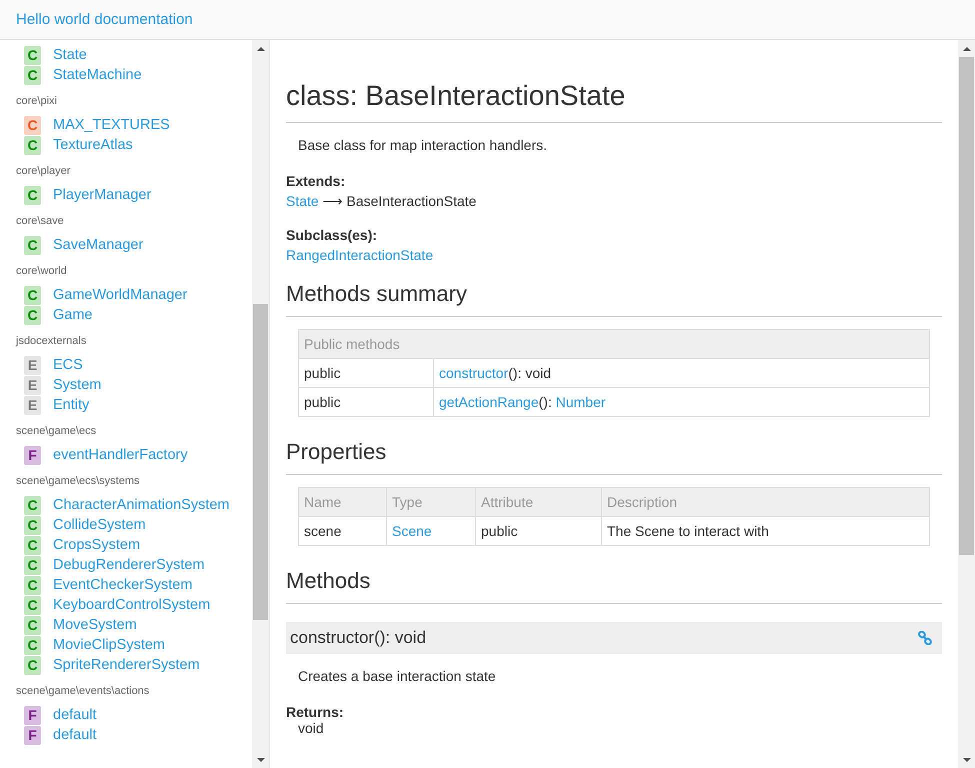  Describe the element at coordinates (102, 195) in the screenshot. I see `sidebar-link: PlayerManager` at that location.